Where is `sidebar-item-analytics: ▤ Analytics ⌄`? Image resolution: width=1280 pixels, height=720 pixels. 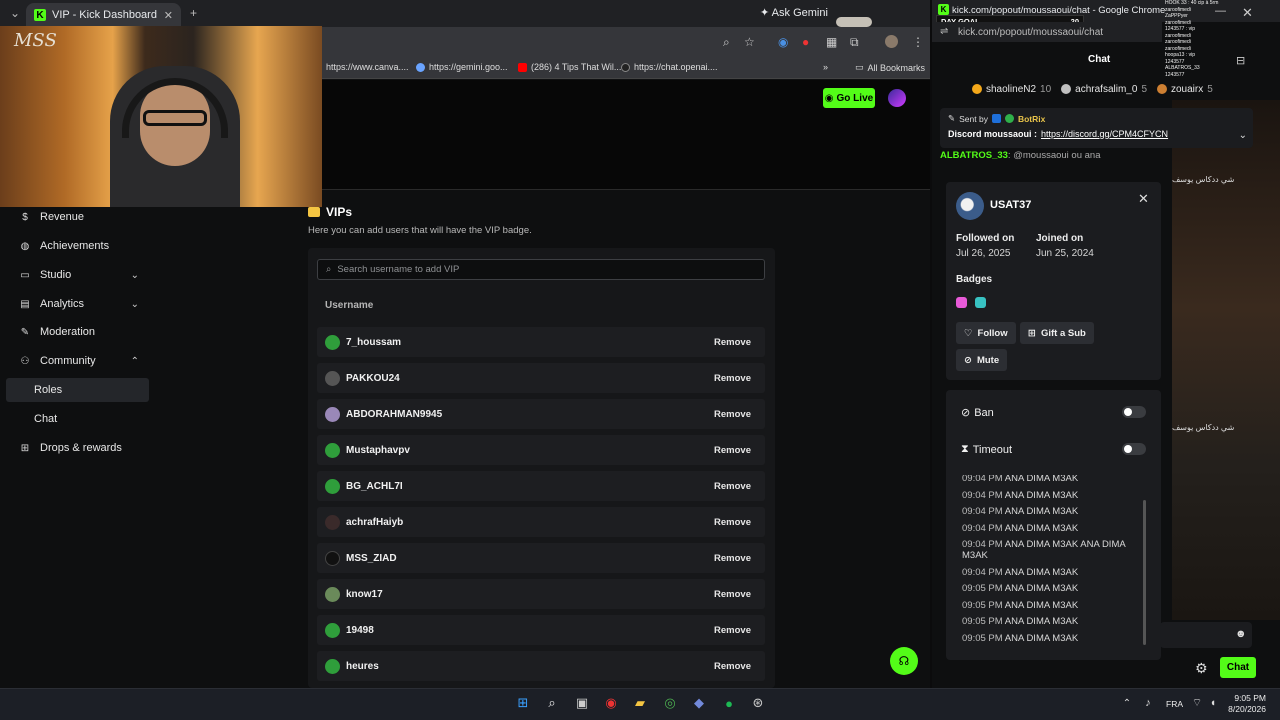
sidebar-item-analytics: ▤ Analytics ⌄ is located at coordinates (77, 304).